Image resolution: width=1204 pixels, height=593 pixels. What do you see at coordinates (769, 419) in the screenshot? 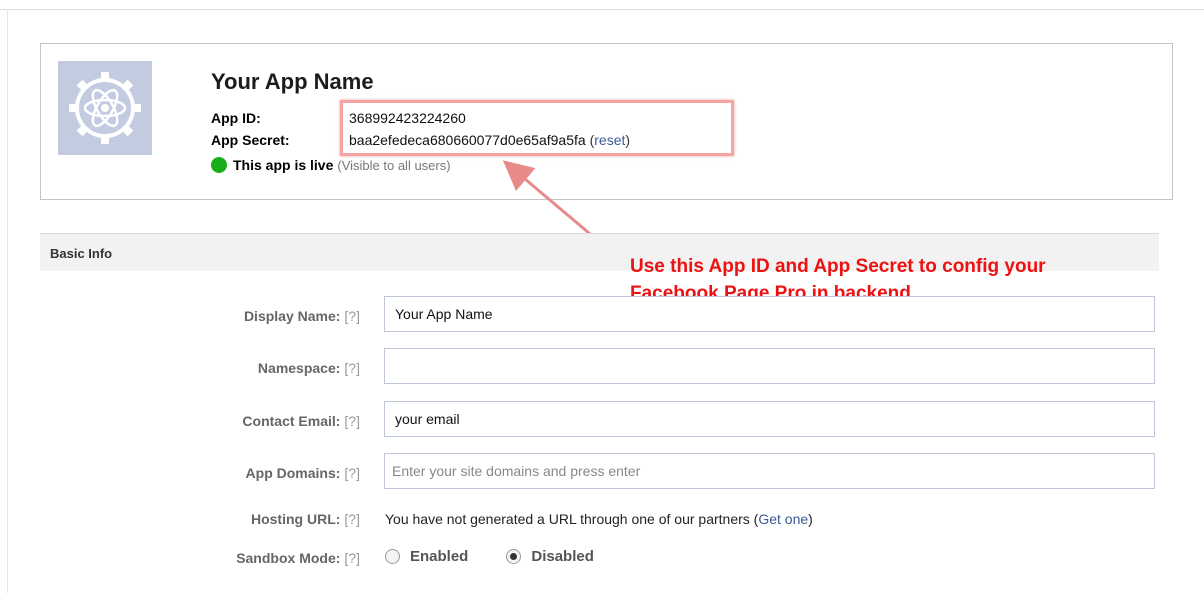
I see `contact-email-input: your email` at bounding box center [769, 419].